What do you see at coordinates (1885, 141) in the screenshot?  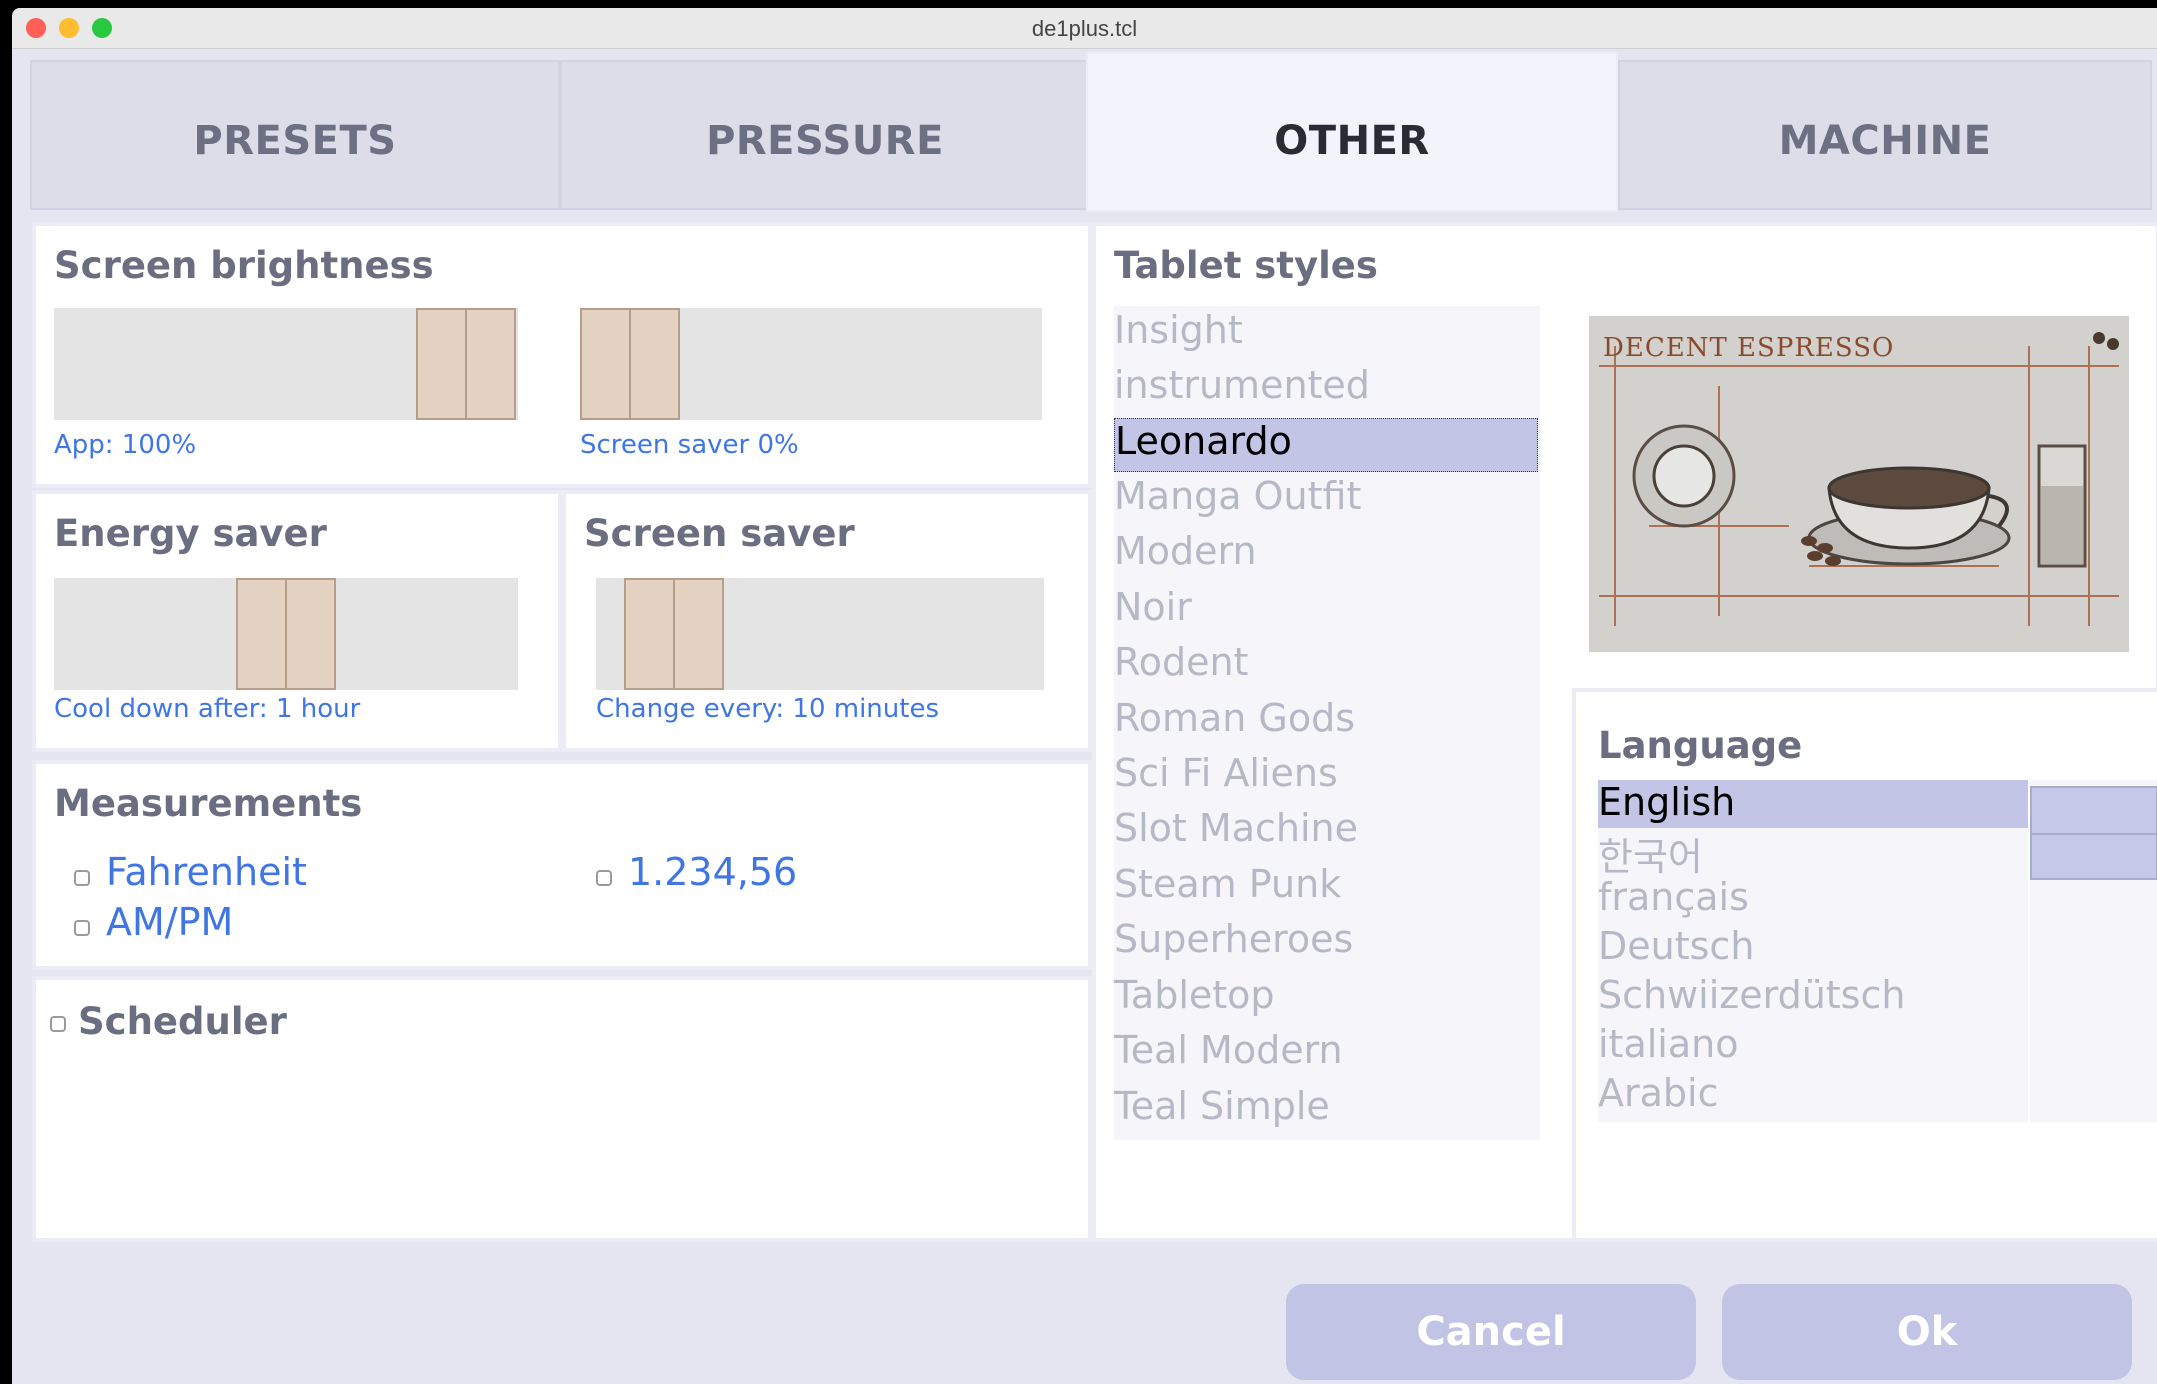 I see `tab-machine-label: MACHINE` at bounding box center [1885, 141].